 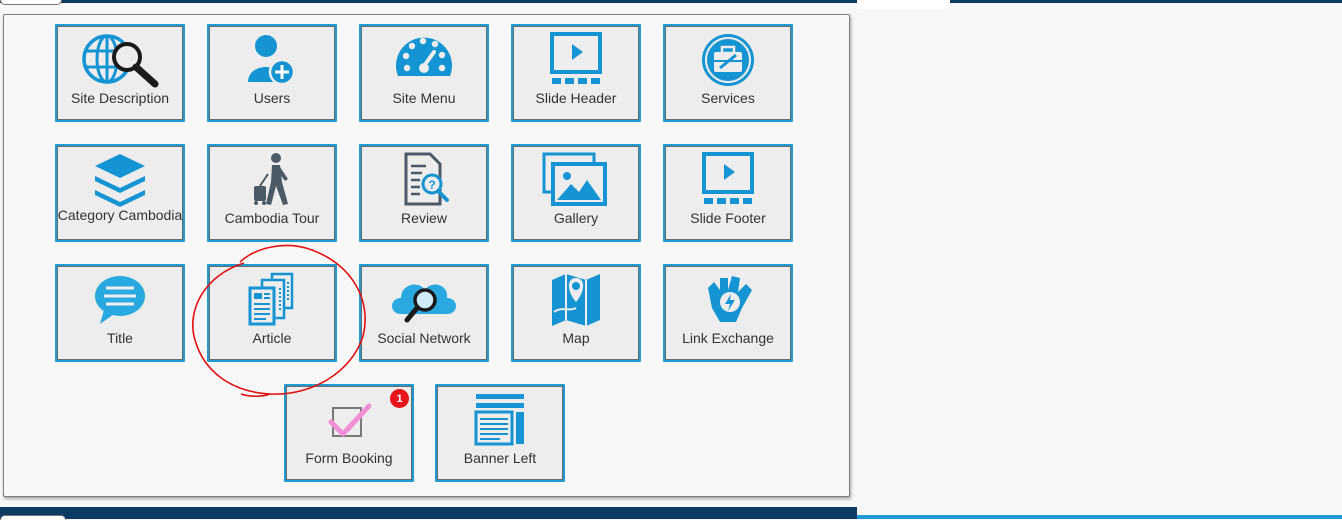 I want to click on tile-label: Banner Left, so click(x=500, y=458).